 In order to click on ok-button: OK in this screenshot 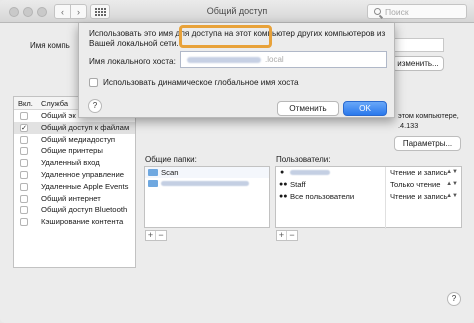, I will do `click(365, 108)`.